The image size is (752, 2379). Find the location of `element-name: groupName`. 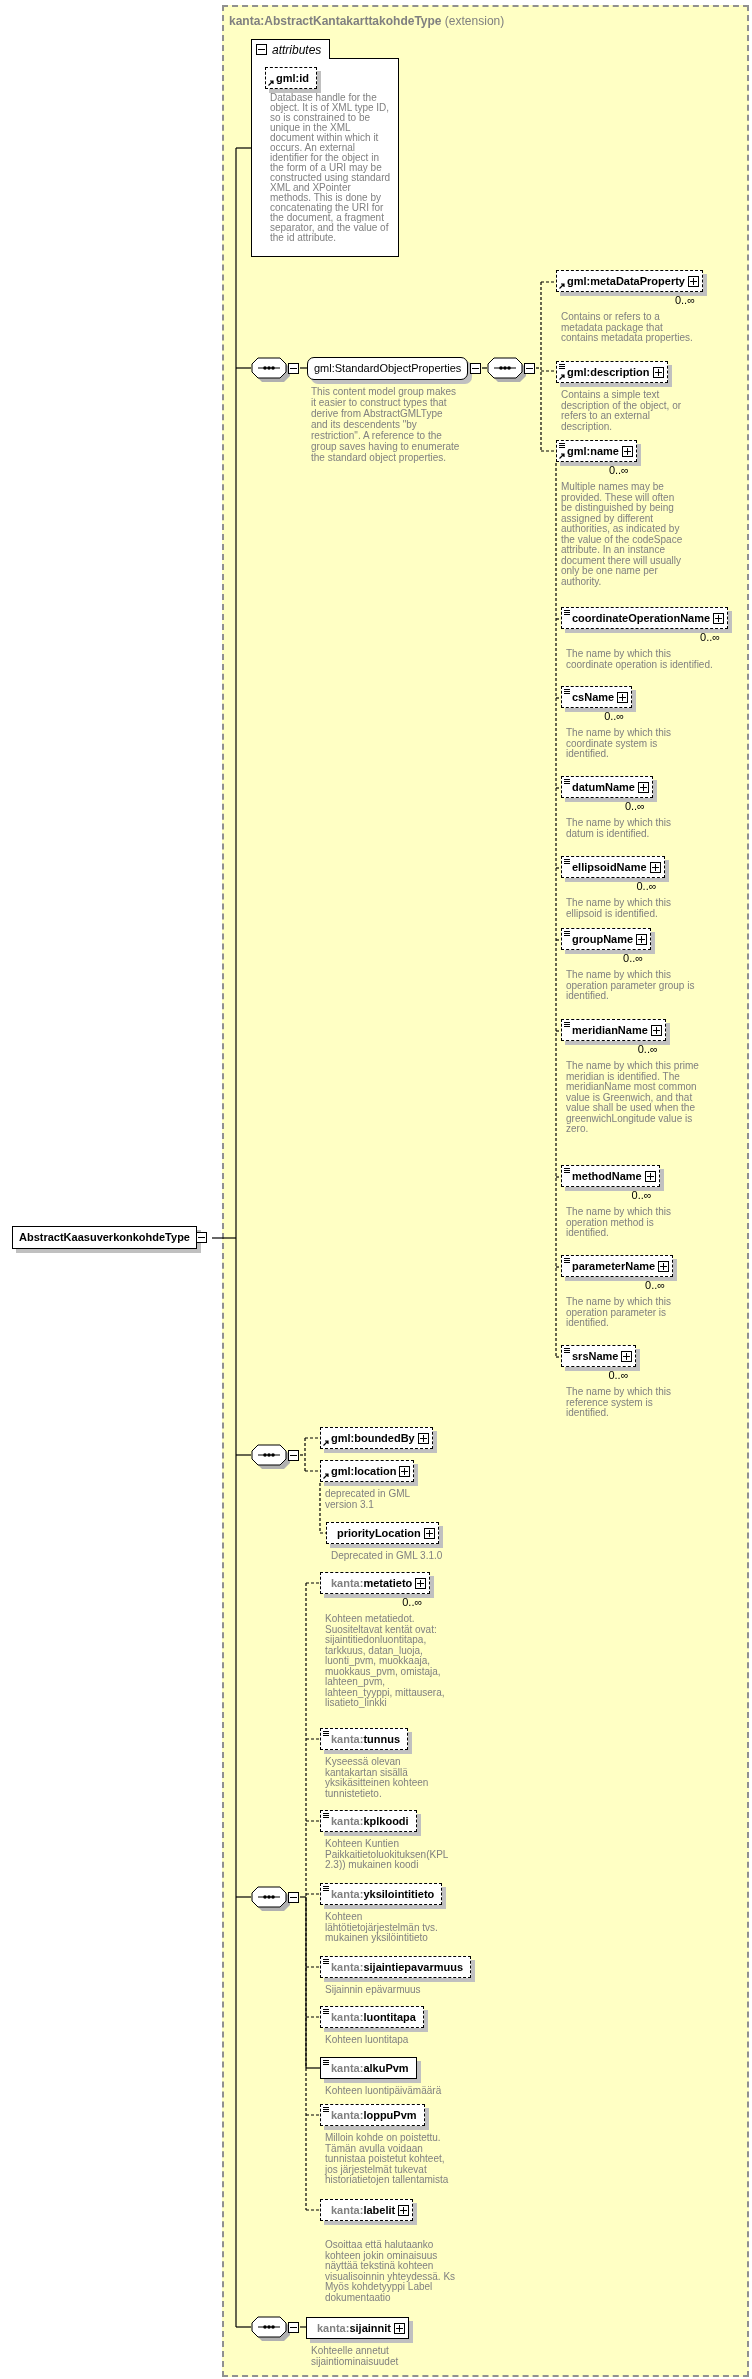

element-name: groupName is located at coordinates (603, 939).